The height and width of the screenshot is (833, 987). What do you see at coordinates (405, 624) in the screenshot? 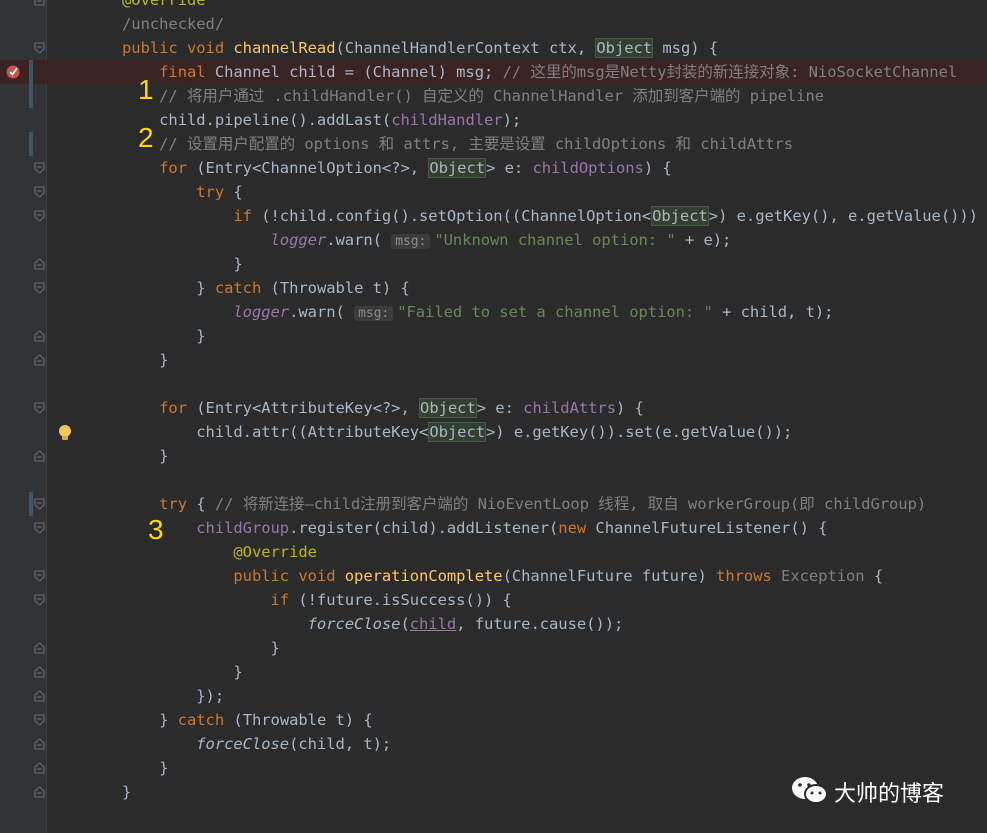
I see `code-token: (` at bounding box center [405, 624].